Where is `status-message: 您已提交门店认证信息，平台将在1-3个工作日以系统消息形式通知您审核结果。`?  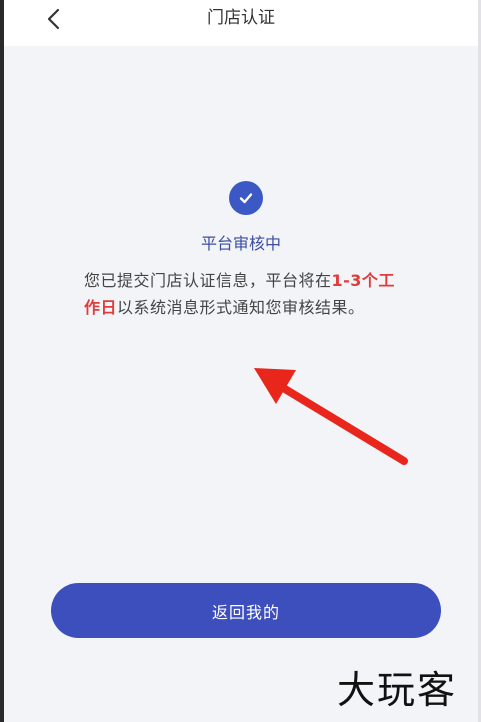
status-message: 您已提交门店认证信息，平台将在1-3个工作日以系统消息形式通知您审核结果。 is located at coordinates (244, 294).